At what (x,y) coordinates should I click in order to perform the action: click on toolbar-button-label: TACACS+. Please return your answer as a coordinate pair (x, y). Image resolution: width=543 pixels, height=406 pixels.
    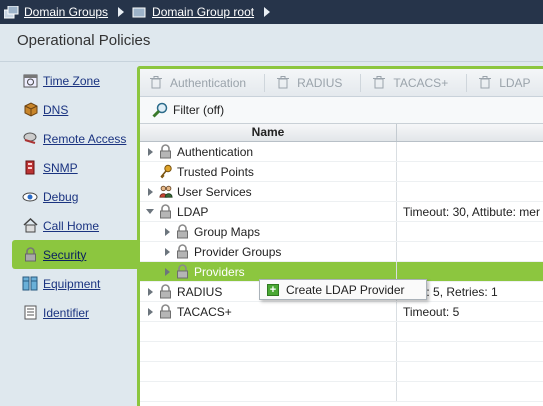
    Looking at the image, I should click on (421, 82).